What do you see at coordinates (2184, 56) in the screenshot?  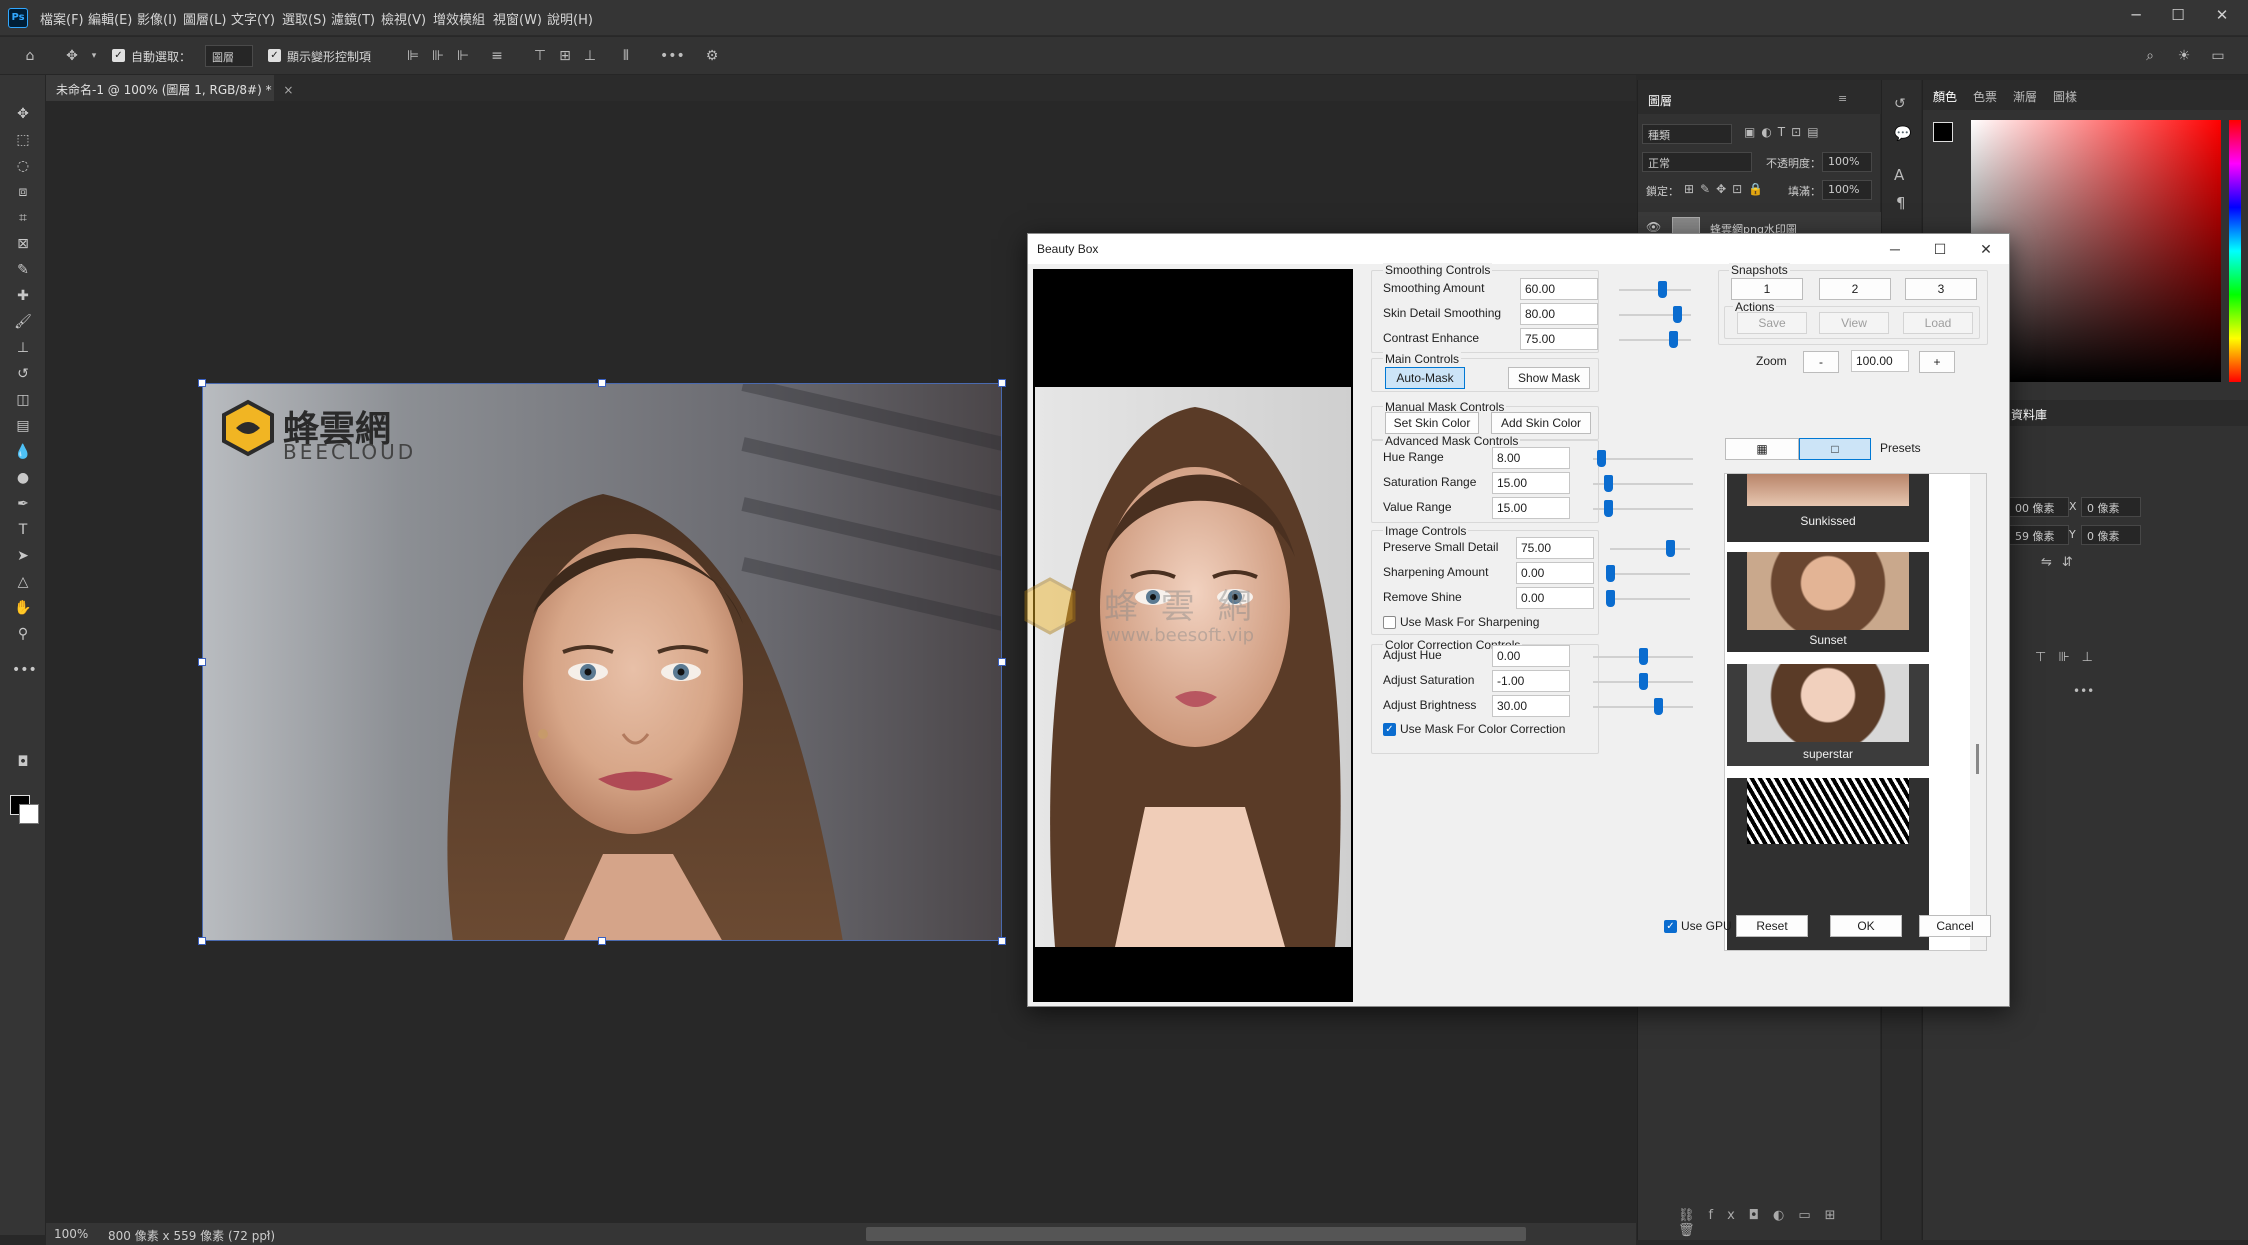 I see `discover-icon: ☀` at bounding box center [2184, 56].